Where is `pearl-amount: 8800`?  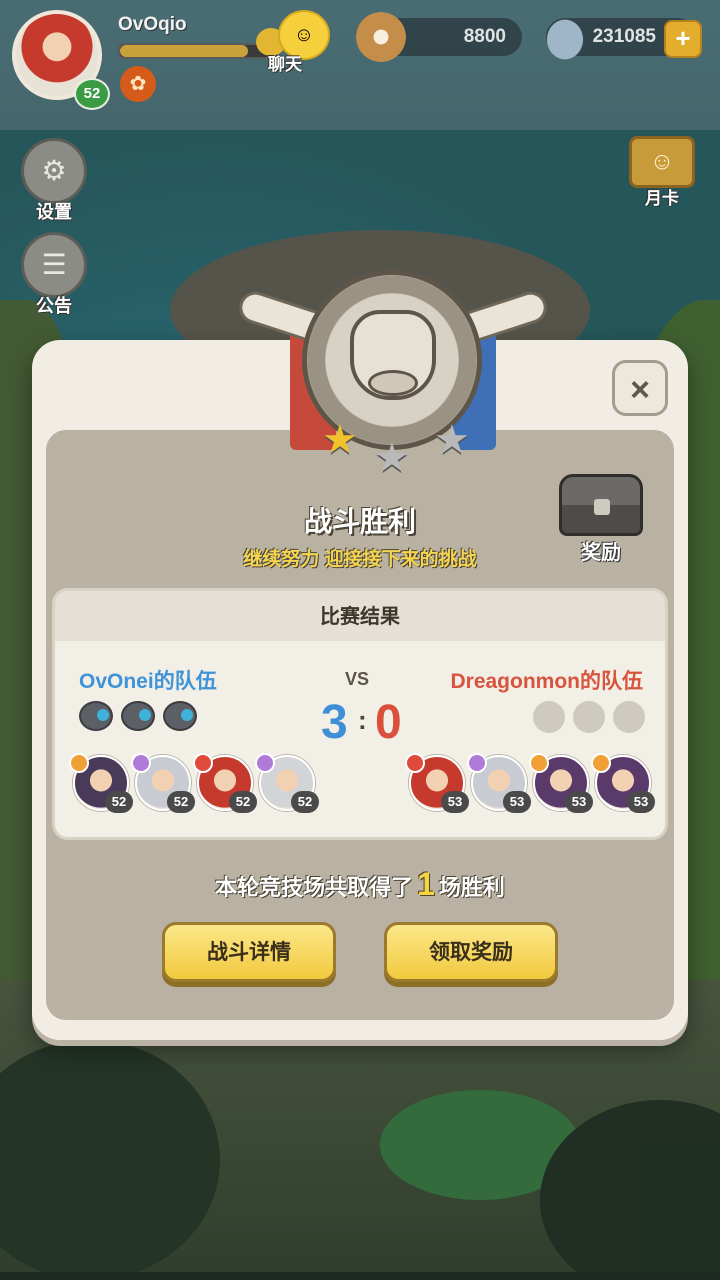
pearl-amount: 8800 is located at coordinates (484, 36).